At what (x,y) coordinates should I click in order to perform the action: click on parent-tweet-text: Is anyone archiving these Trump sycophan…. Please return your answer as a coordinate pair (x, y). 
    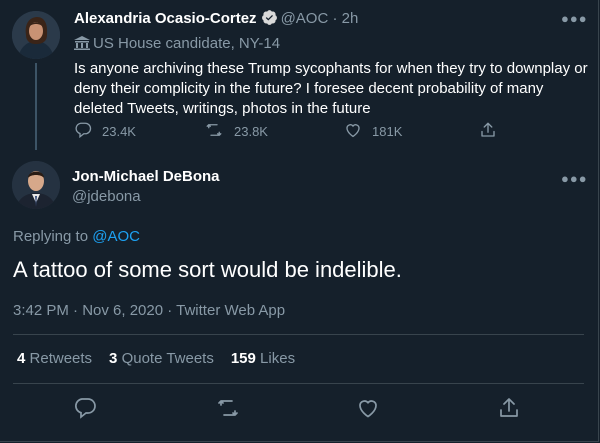
    Looking at the image, I should click on (331, 88).